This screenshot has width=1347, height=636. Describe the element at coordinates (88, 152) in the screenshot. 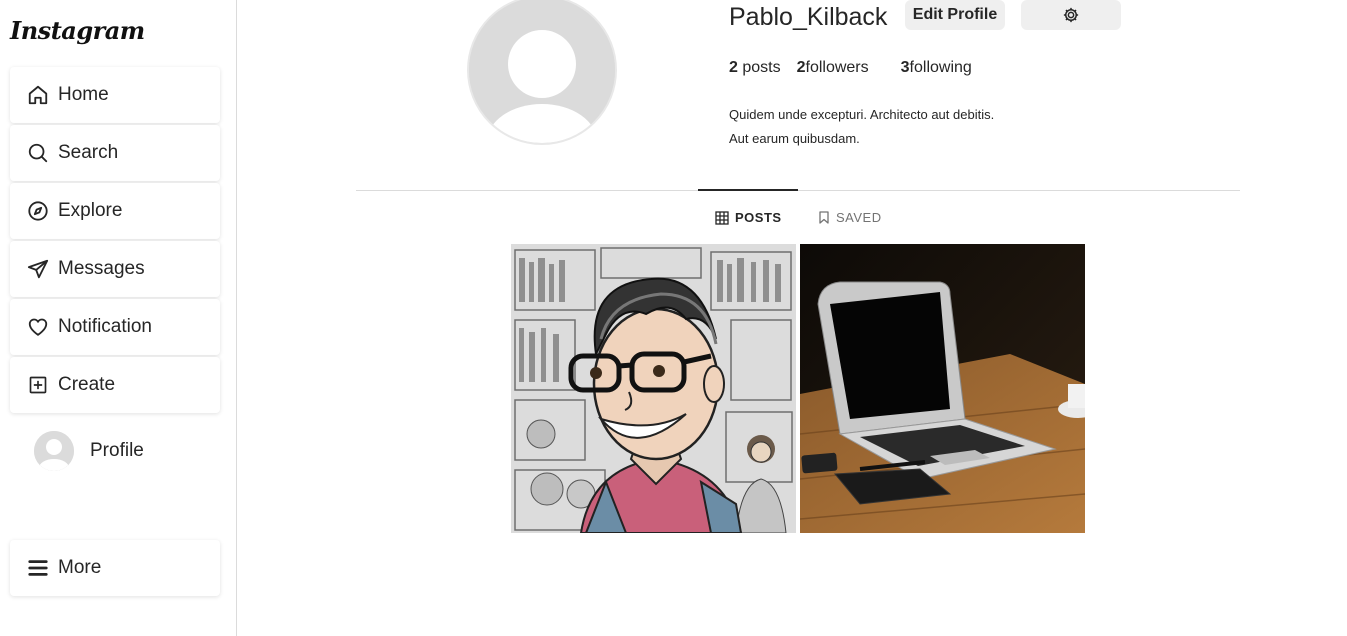

I see `sidebar-item-label: Search` at that location.